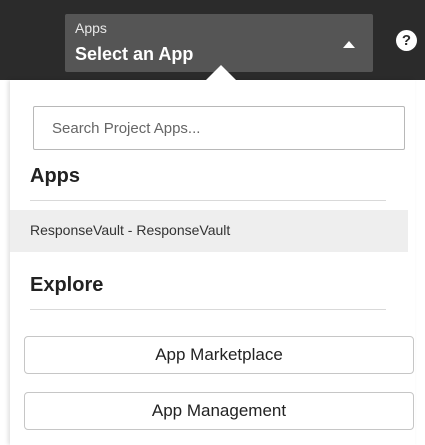 Image resolution: width=425 pixels, height=445 pixels. I want to click on help-icon: ?, so click(406, 40).